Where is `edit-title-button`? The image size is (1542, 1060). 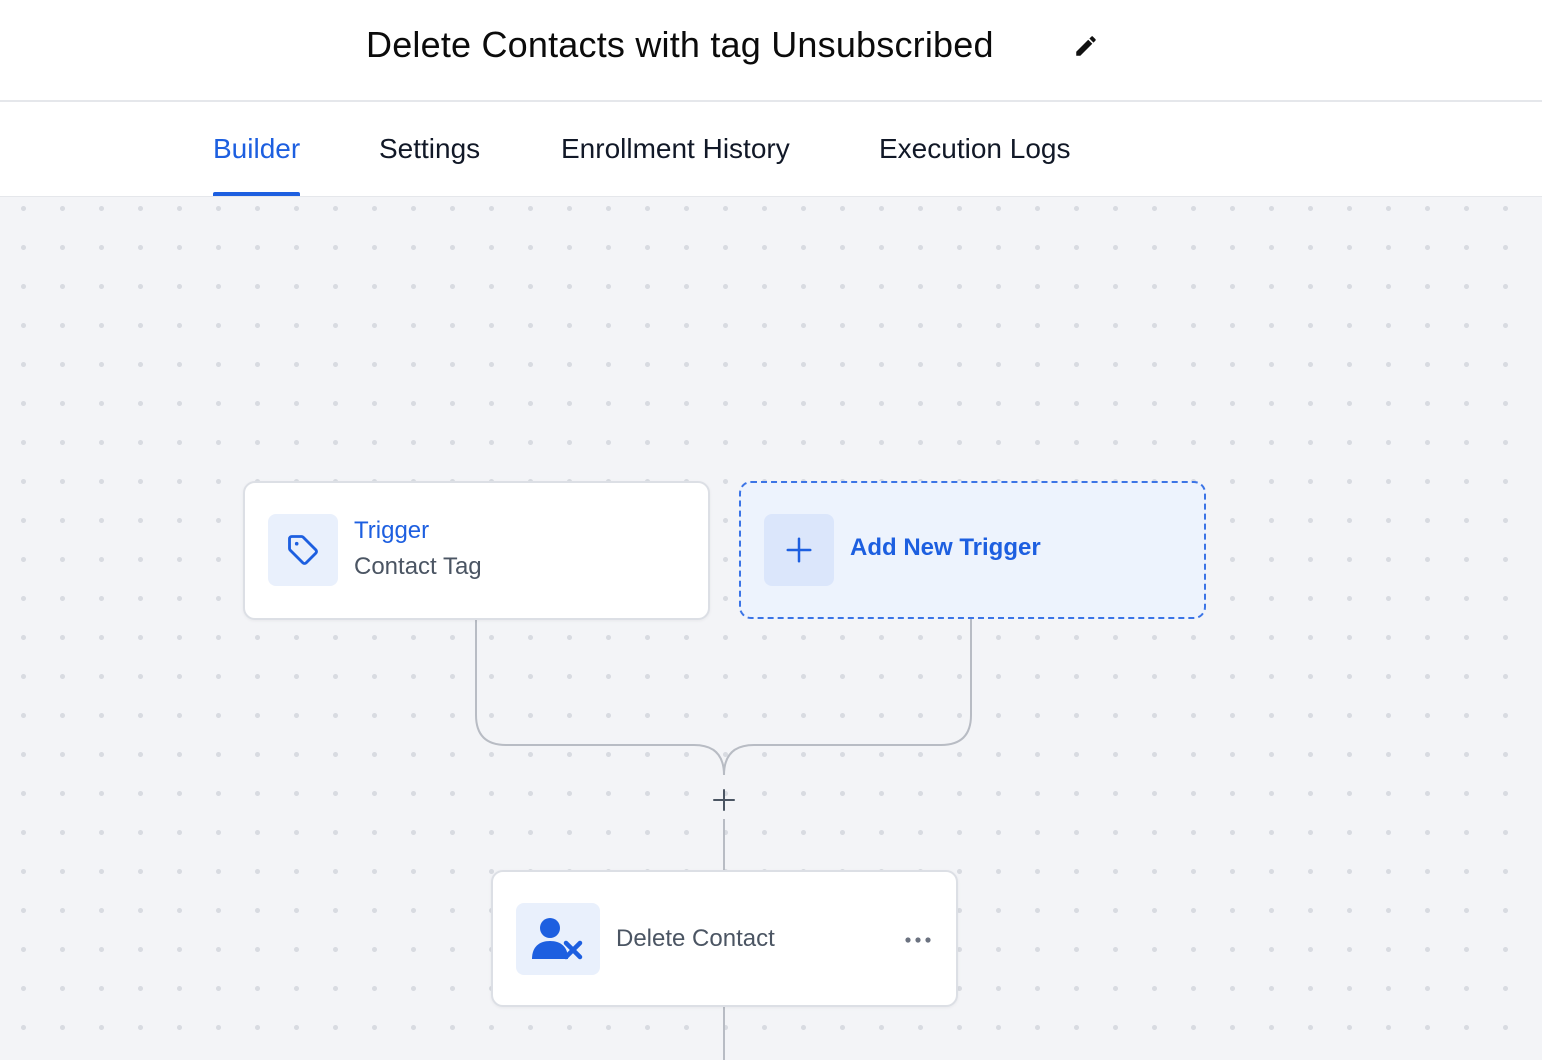
edit-title-button is located at coordinates (1086, 46).